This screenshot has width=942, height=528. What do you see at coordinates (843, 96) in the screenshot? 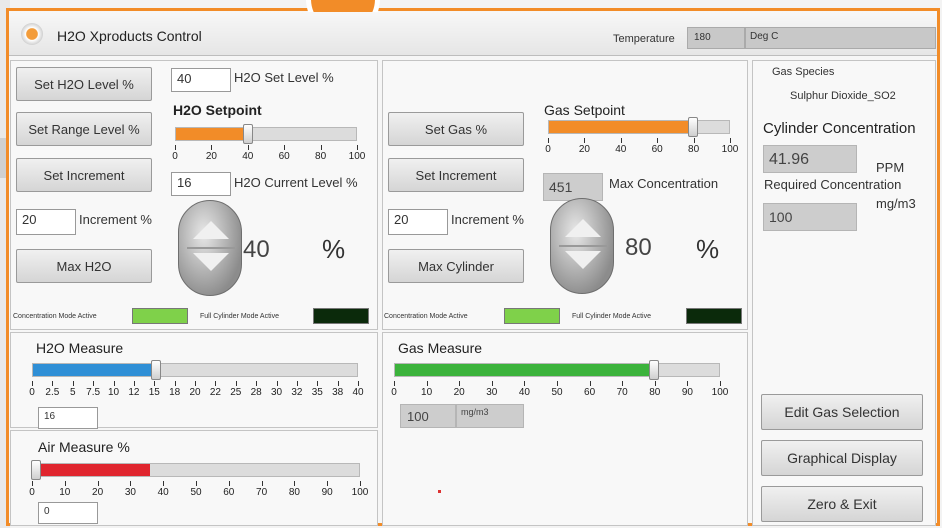
I see `gas-species-name: Sulphur Dioxide_SO2` at bounding box center [843, 96].